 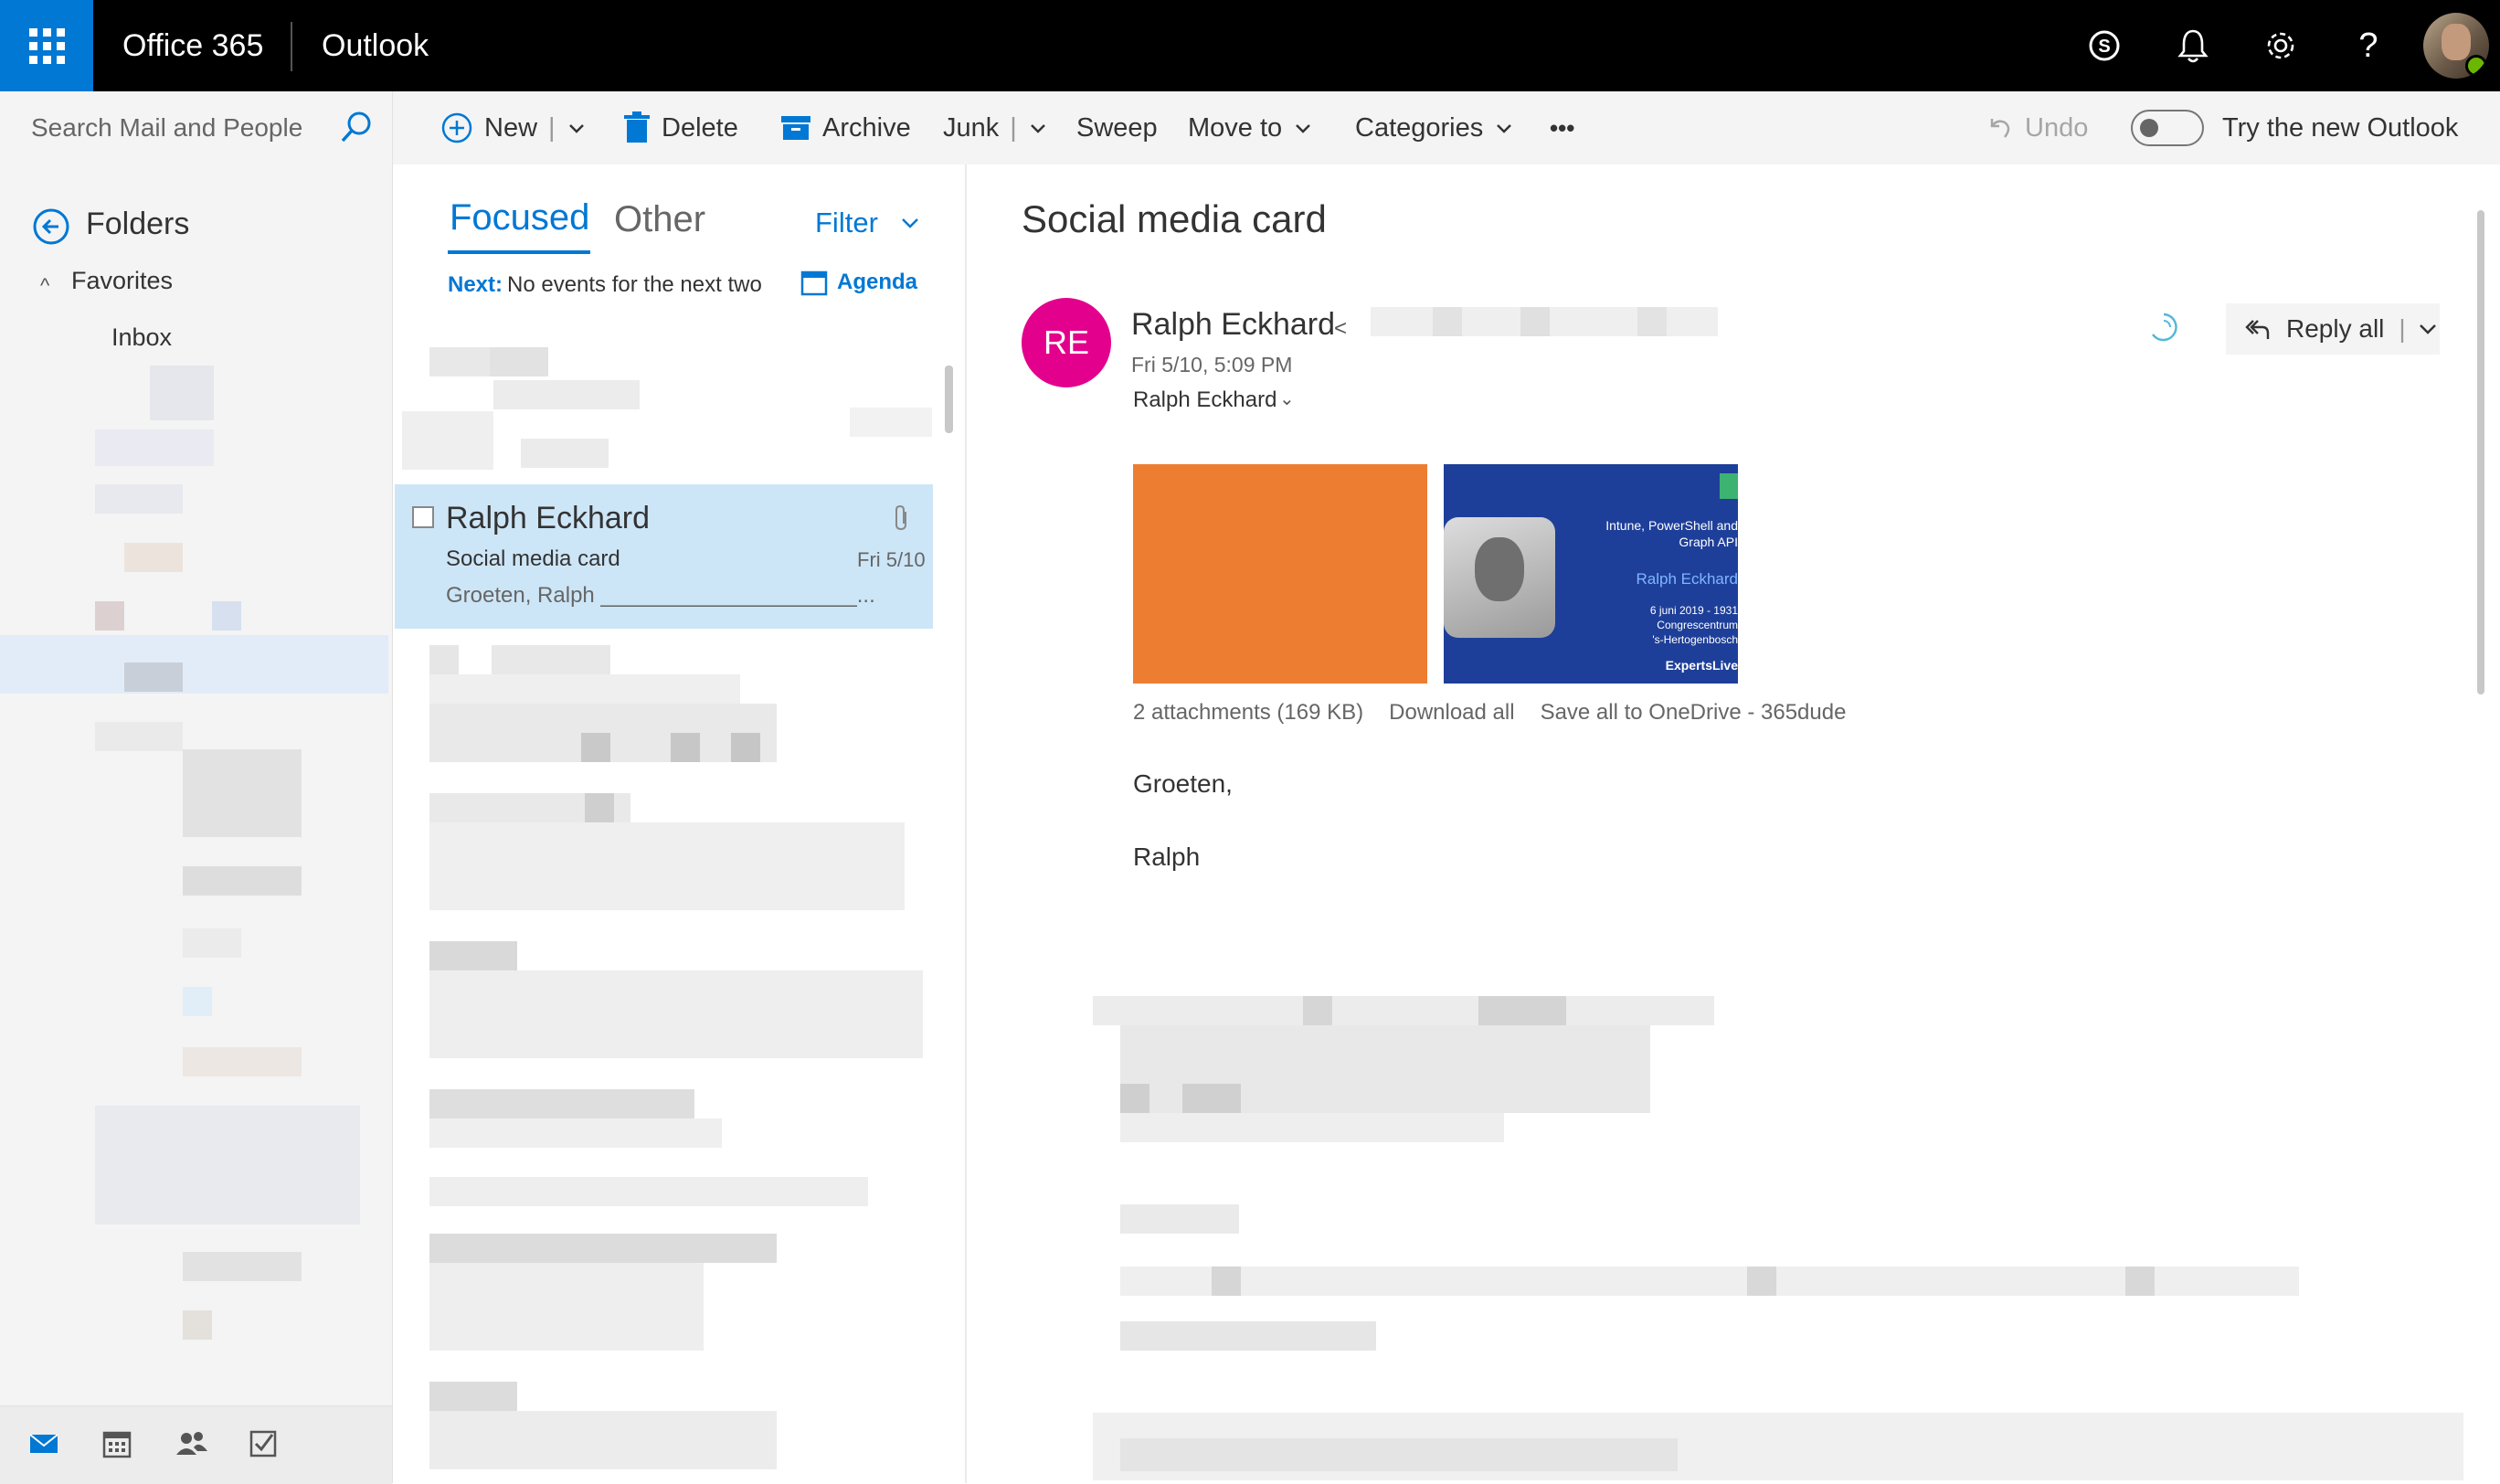 What do you see at coordinates (866, 128) in the screenshot?
I see `archive-label: Archive` at bounding box center [866, 128].